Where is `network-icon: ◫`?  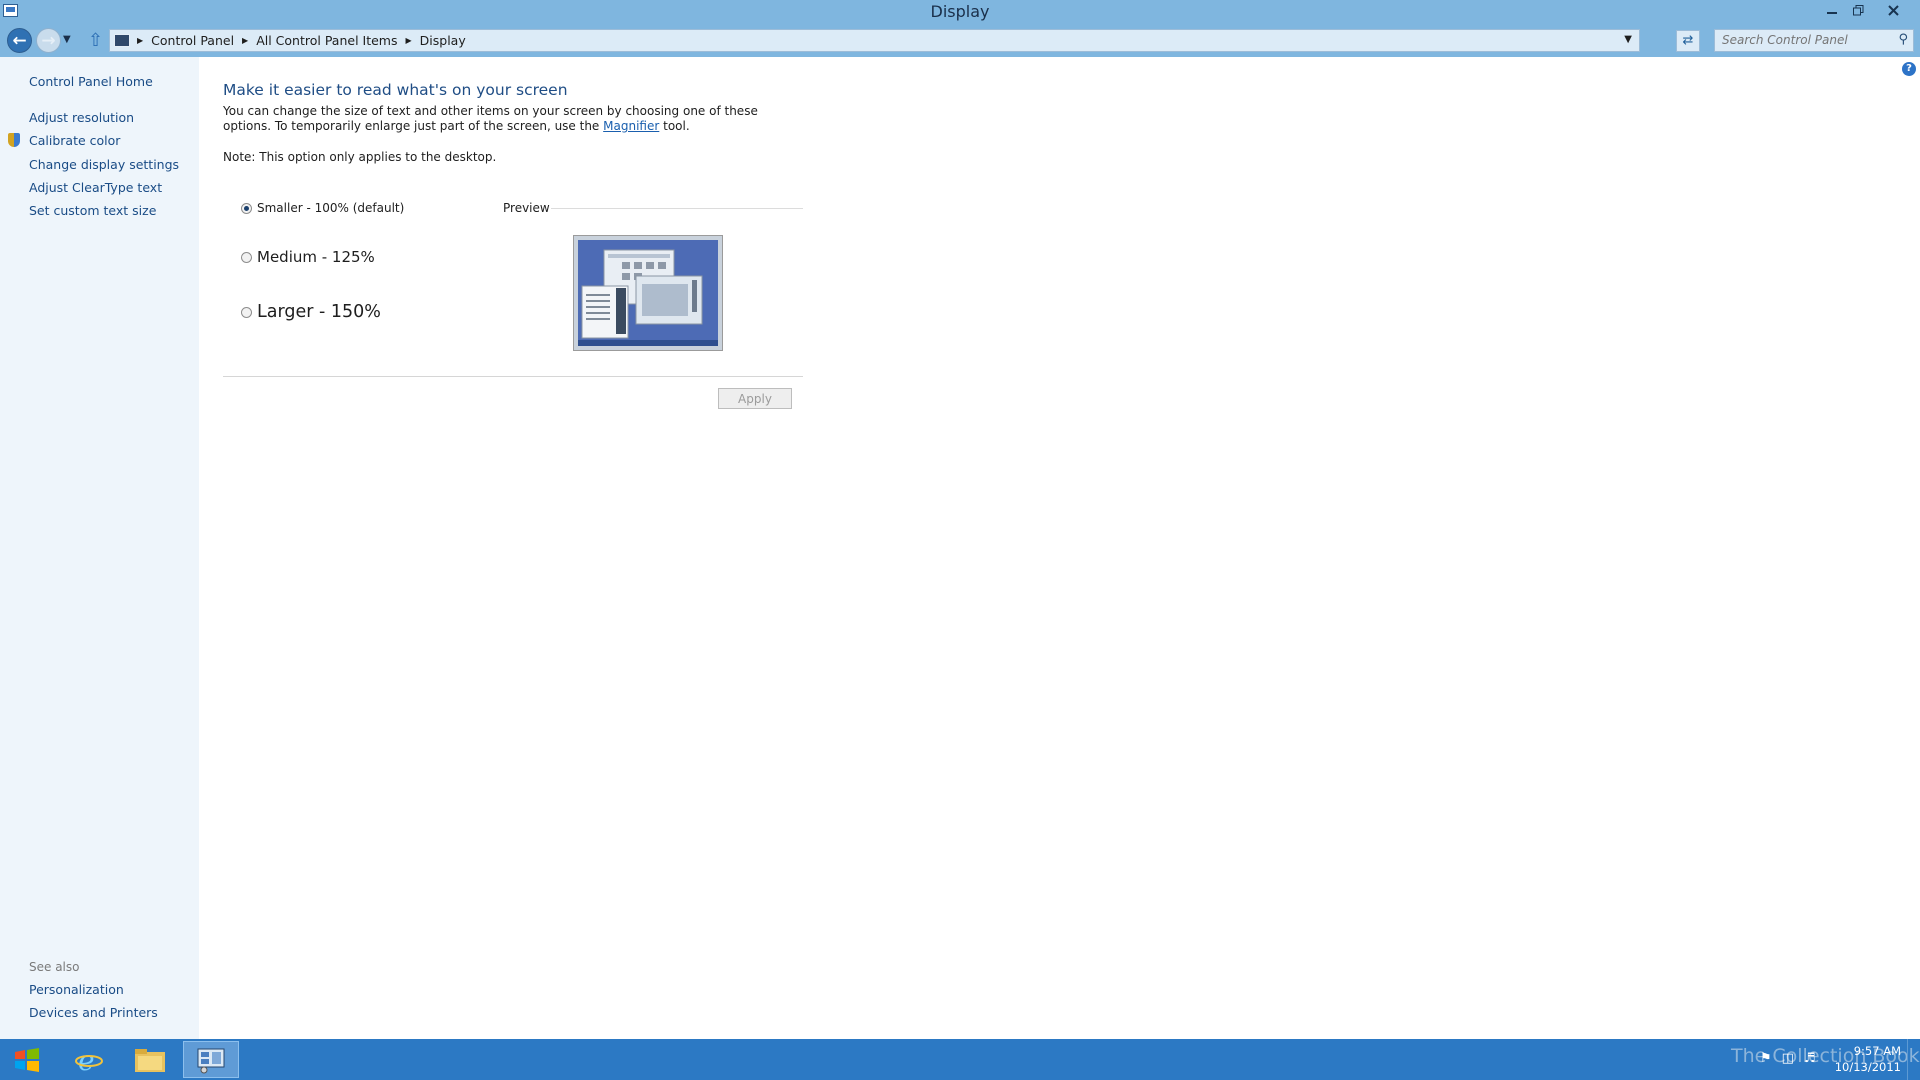
network-icon: ◫ is located at coordinates (1788, 1058).